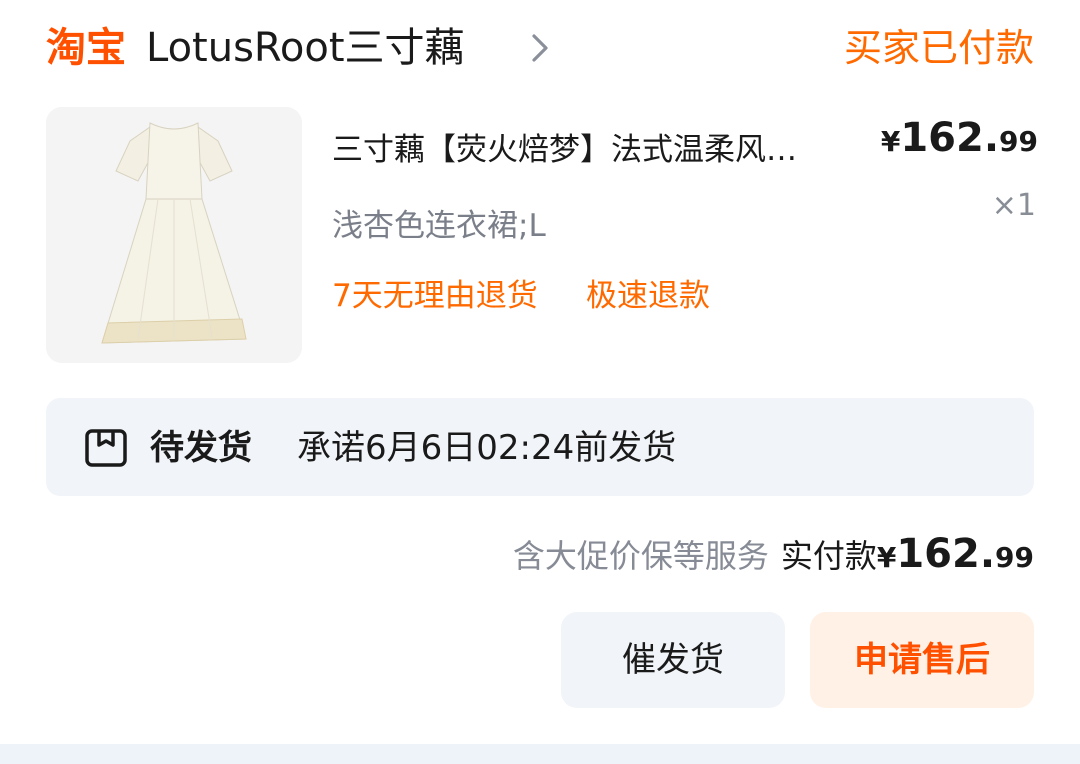 The height and width of the screenshot is (764, 1080). I want to click on after-sales-button: 申请售后, so click(922, 660).